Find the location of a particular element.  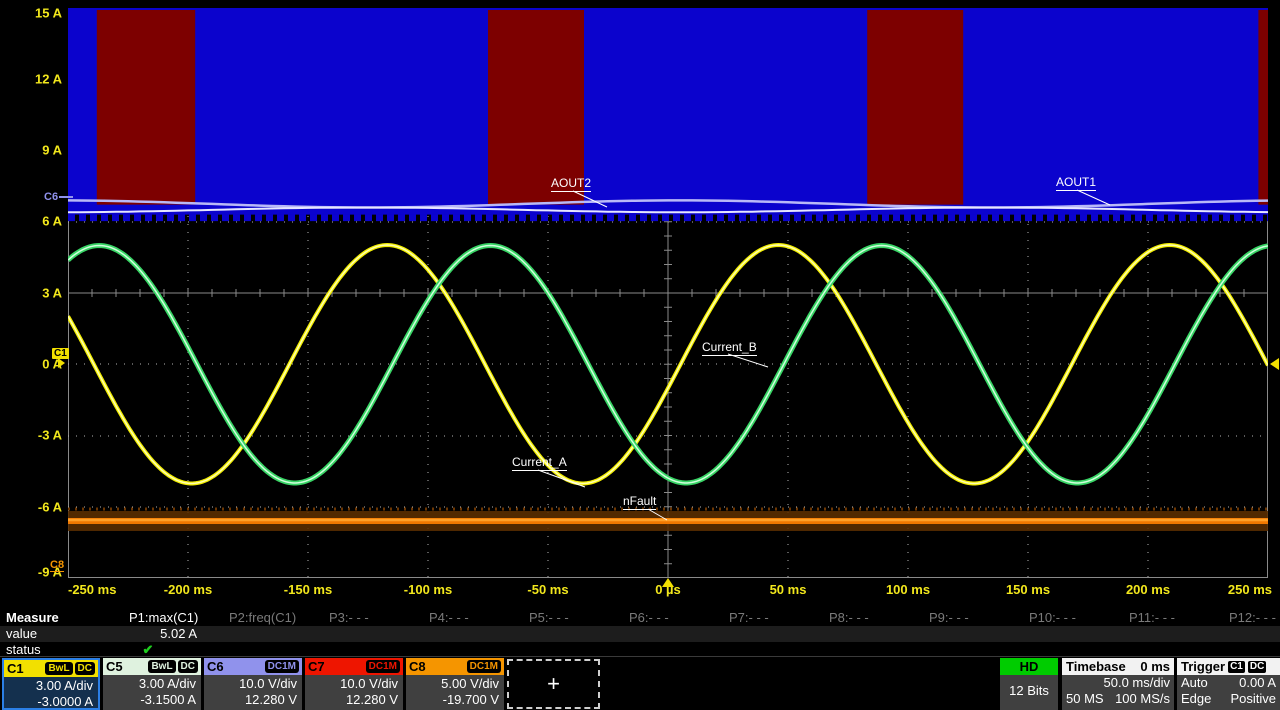

measure-param-1: P1:max(C1) is located at coordinates (155, 618).